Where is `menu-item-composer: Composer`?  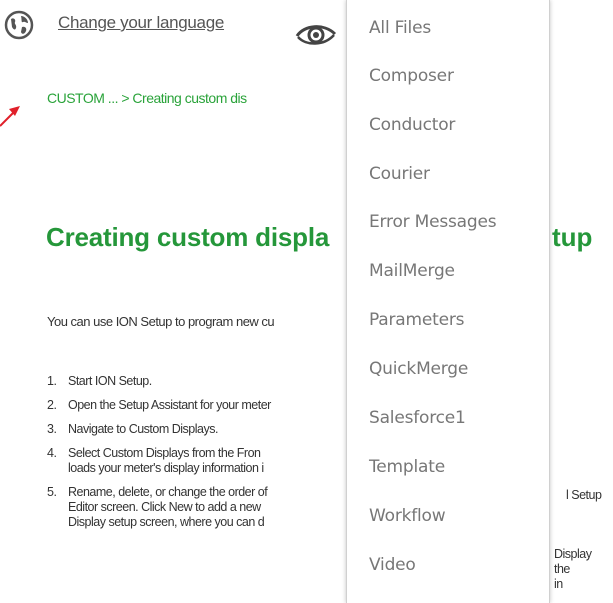
menu-item-composer: Composer is located at coordinates (411, 76).